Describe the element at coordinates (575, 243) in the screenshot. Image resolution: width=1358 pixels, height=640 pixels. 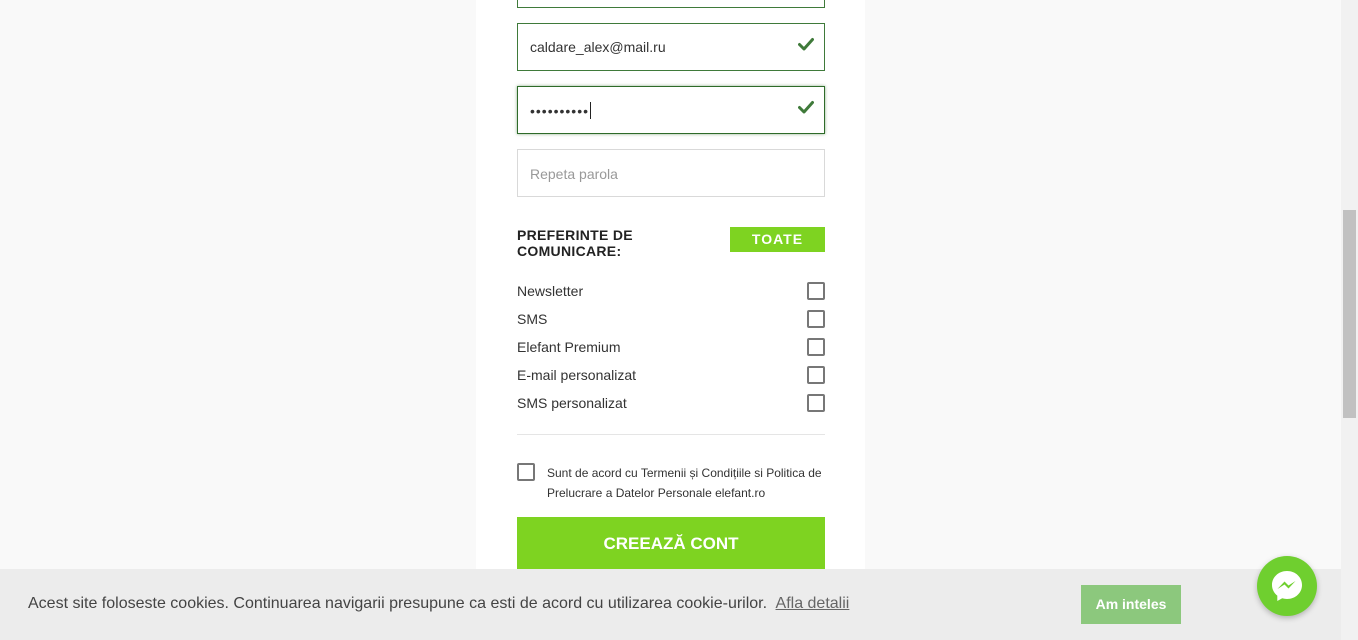
I see `preferences-title: PREFERINTE DE COMUNICARE:` at that location.